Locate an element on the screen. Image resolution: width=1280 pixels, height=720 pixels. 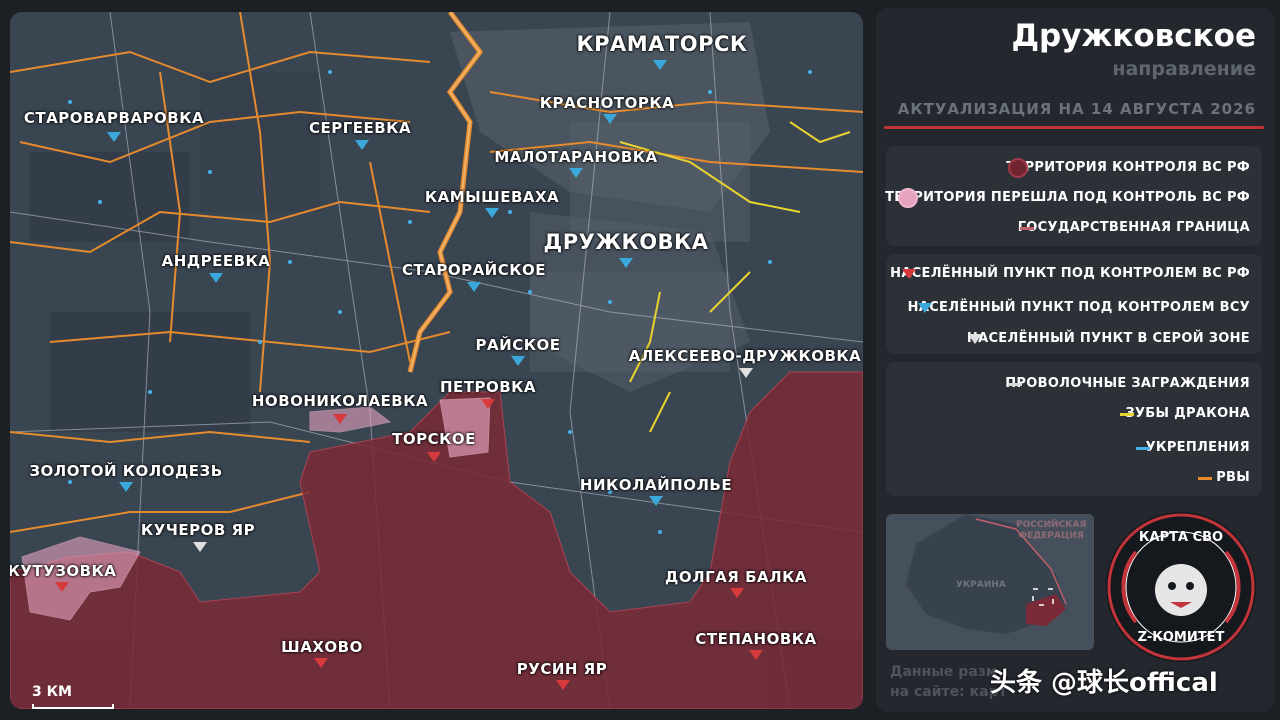
legend-item: ТЕРРИТОРИЯ ПЕРЕШЛА ПОД КОНТРОЛЬ ВС РФ is located at coordinates (1067, 197).